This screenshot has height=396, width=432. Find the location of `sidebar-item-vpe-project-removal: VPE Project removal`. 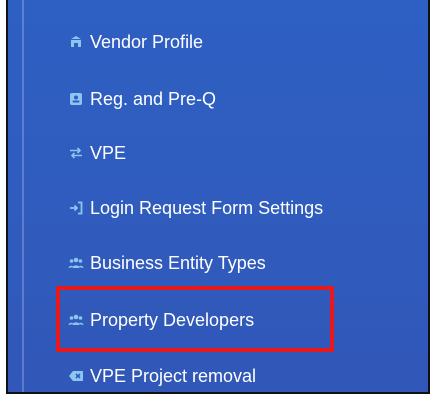

sidebar-item-vpe-project-removal: VPE Project removal is located at coordinates (162, 376).